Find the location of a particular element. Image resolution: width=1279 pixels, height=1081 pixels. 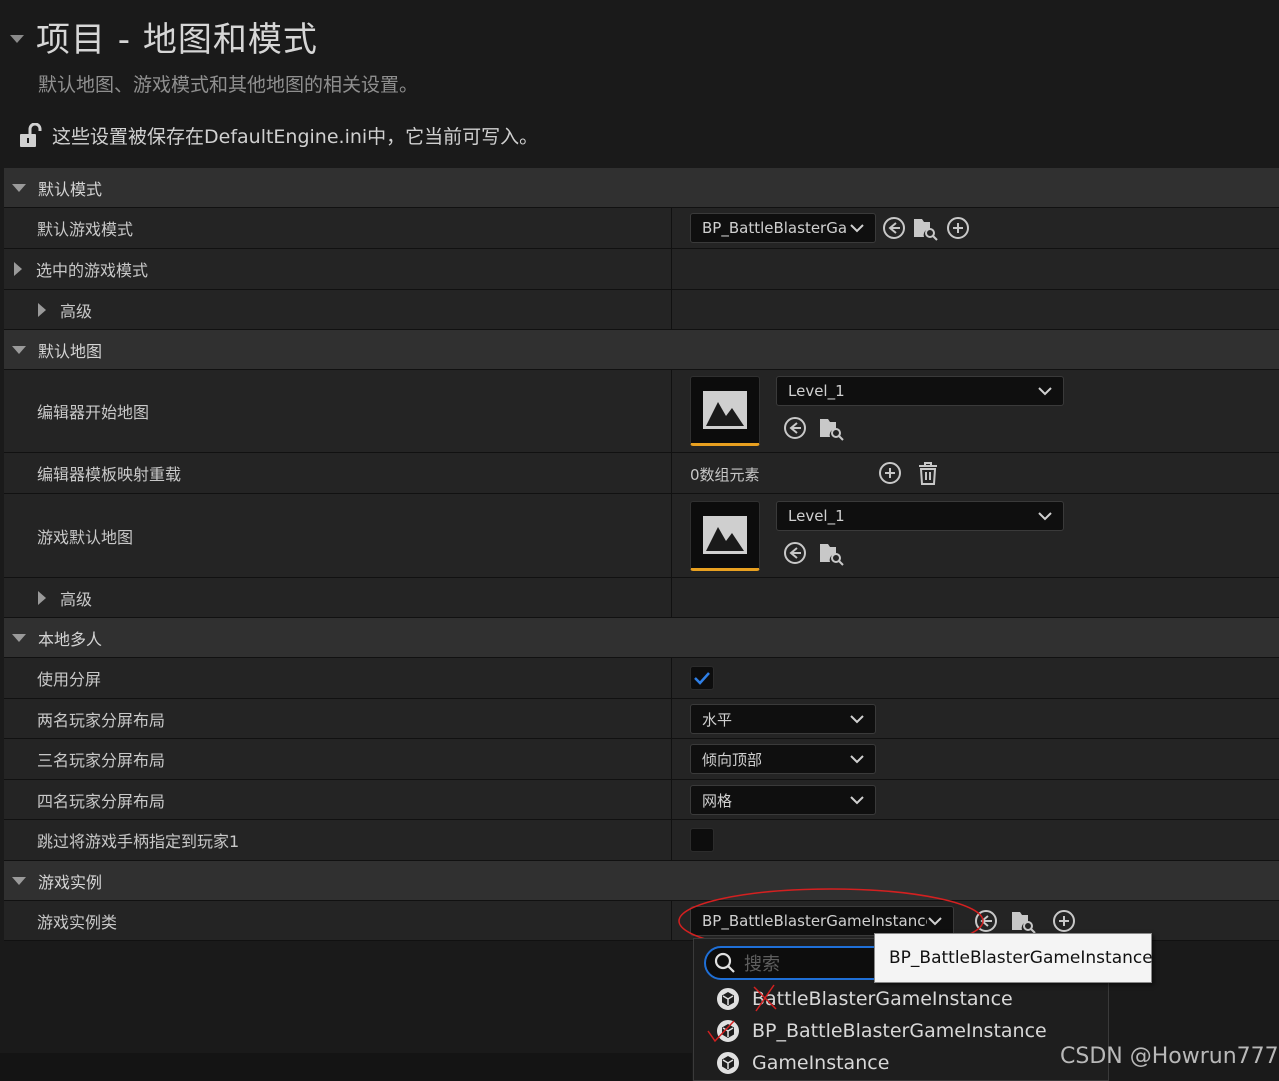

row-label: 两名玩家分屏布局 is located at coordinates (338, 718).